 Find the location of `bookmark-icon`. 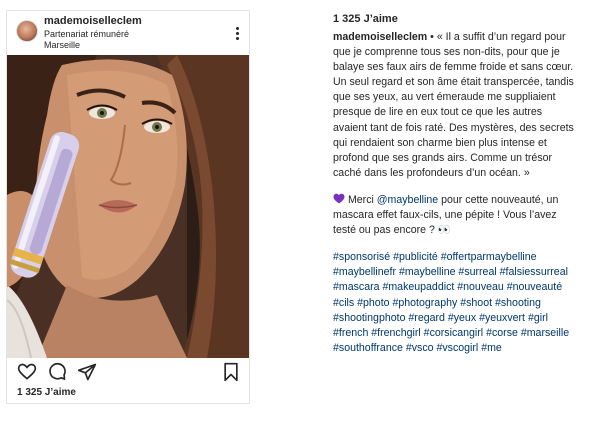

bookmark-icon is located at coordinates (231, 372).